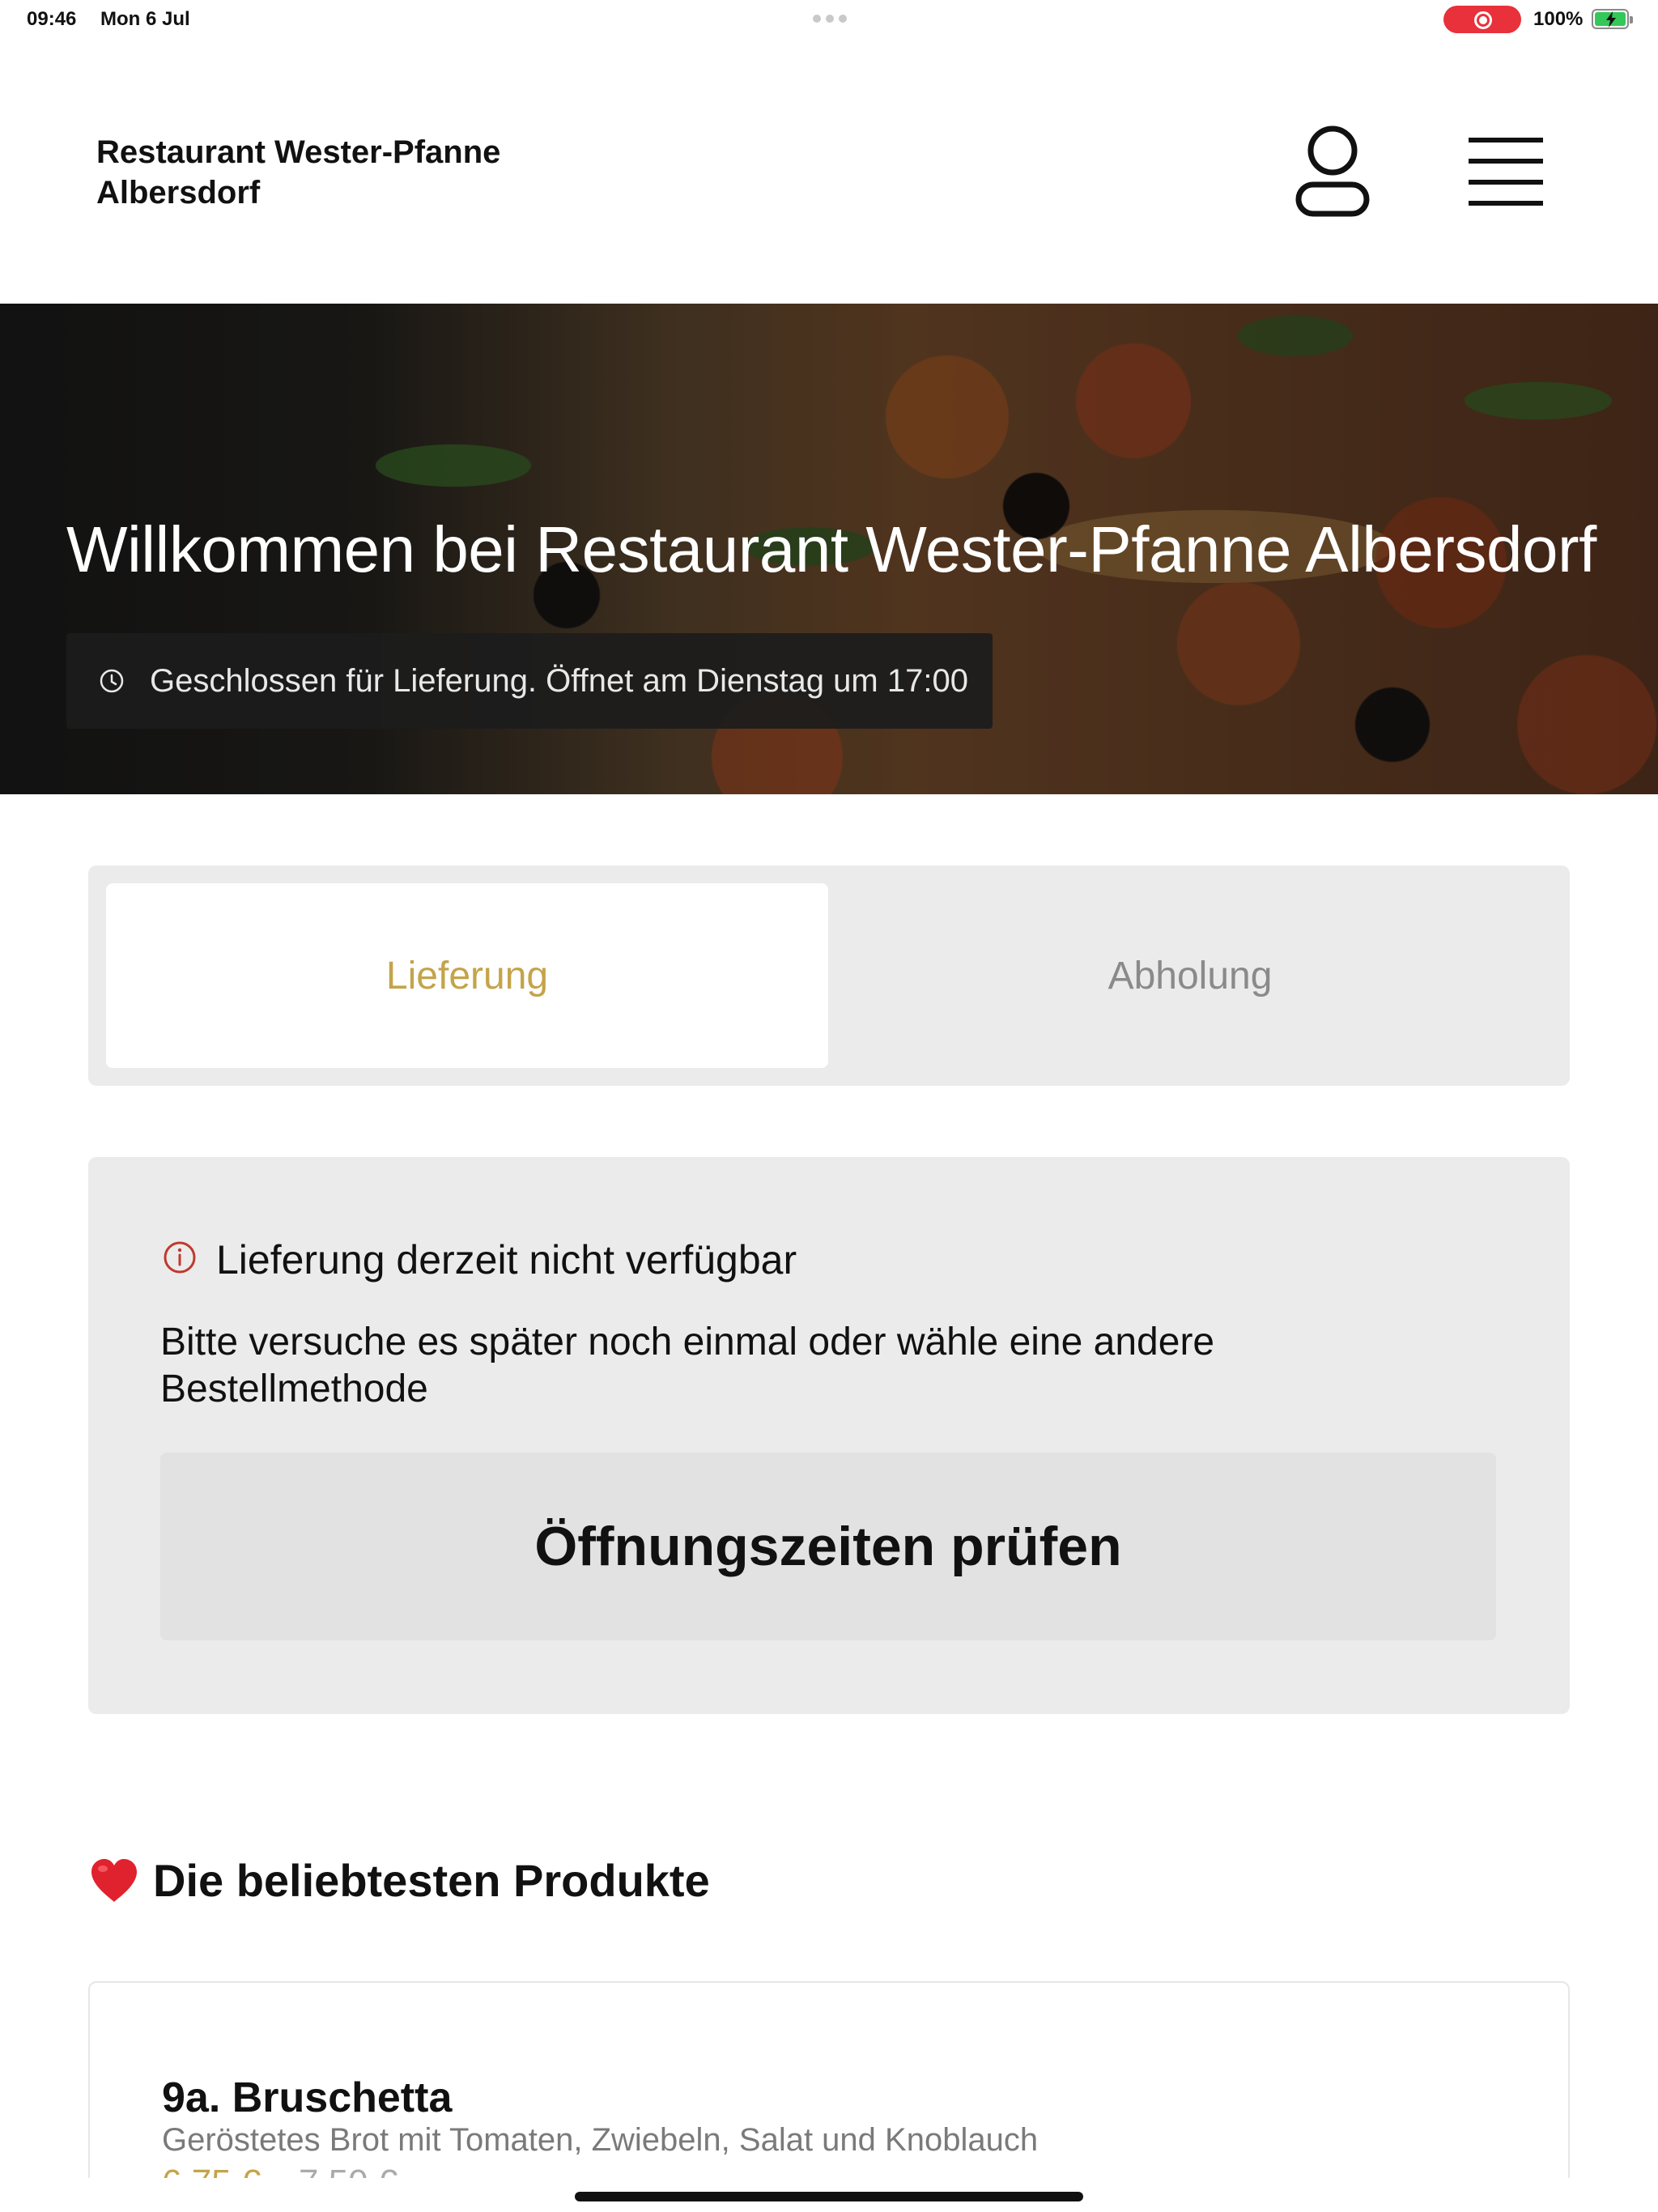 The height and width of the screenshot is (2212, 1658). I want to click on check-opening-hours-button: Öffnungszeiten prüfen, so click(828, 1547).